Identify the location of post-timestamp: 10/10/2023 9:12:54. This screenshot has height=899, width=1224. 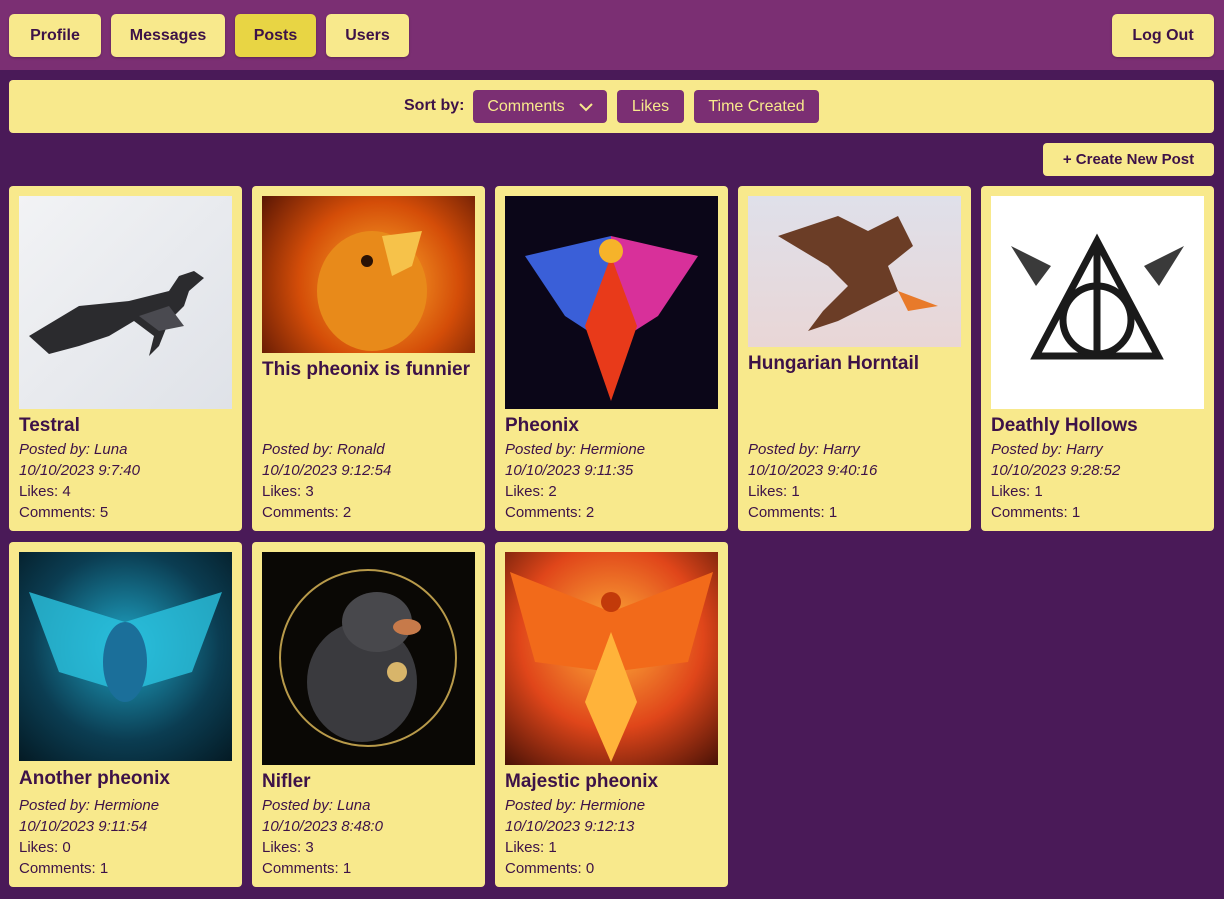
(327, 470).